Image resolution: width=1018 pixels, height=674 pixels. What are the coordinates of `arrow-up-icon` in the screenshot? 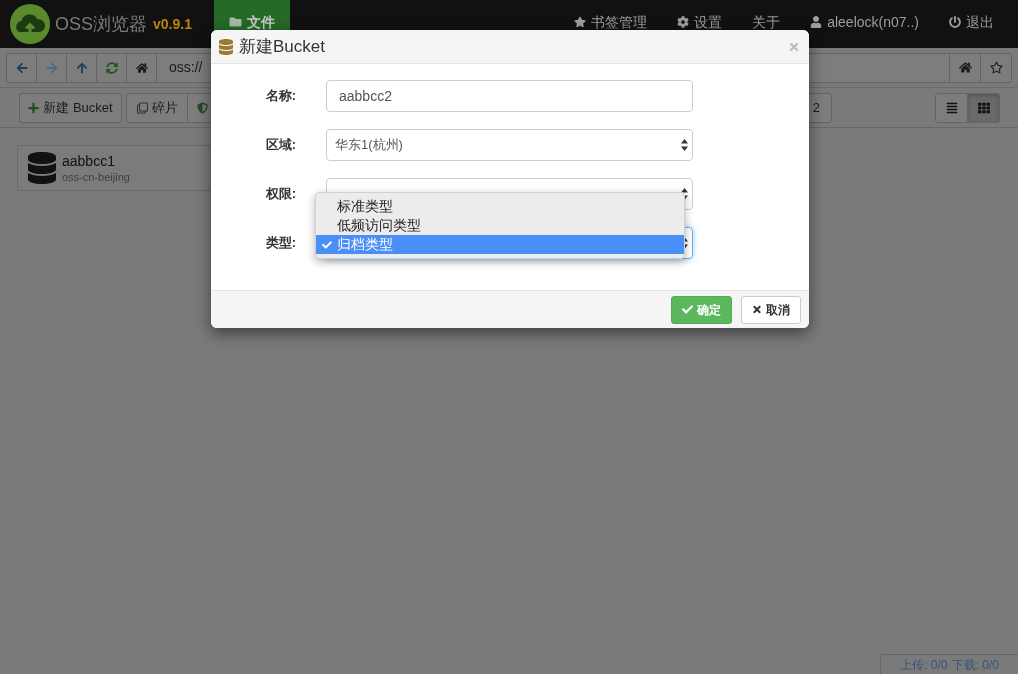 It's located at (81, 67).